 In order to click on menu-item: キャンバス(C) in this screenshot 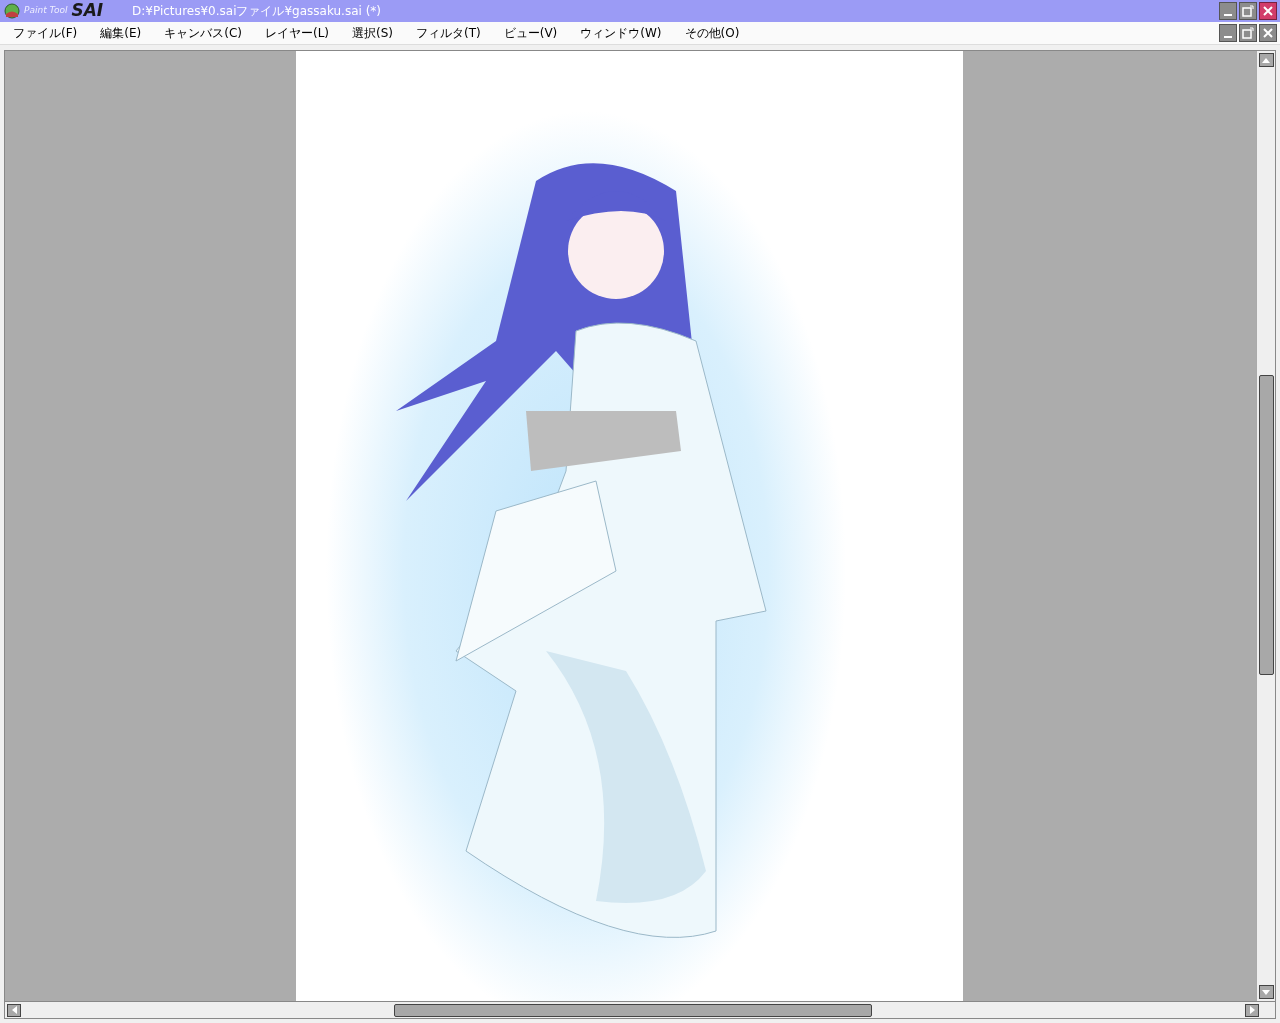, I will do `click(203, 32)`.